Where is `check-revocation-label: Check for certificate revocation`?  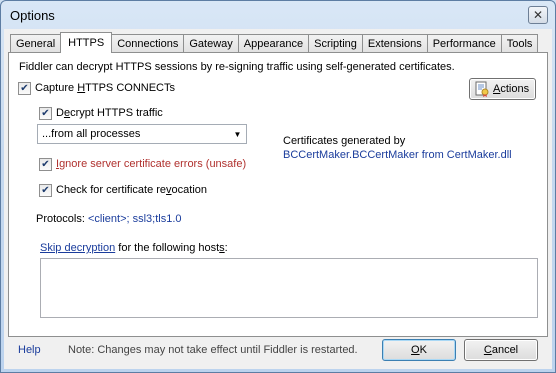 check-revocation-label: Check for certificate revocation is located at coordinates (131, 190).